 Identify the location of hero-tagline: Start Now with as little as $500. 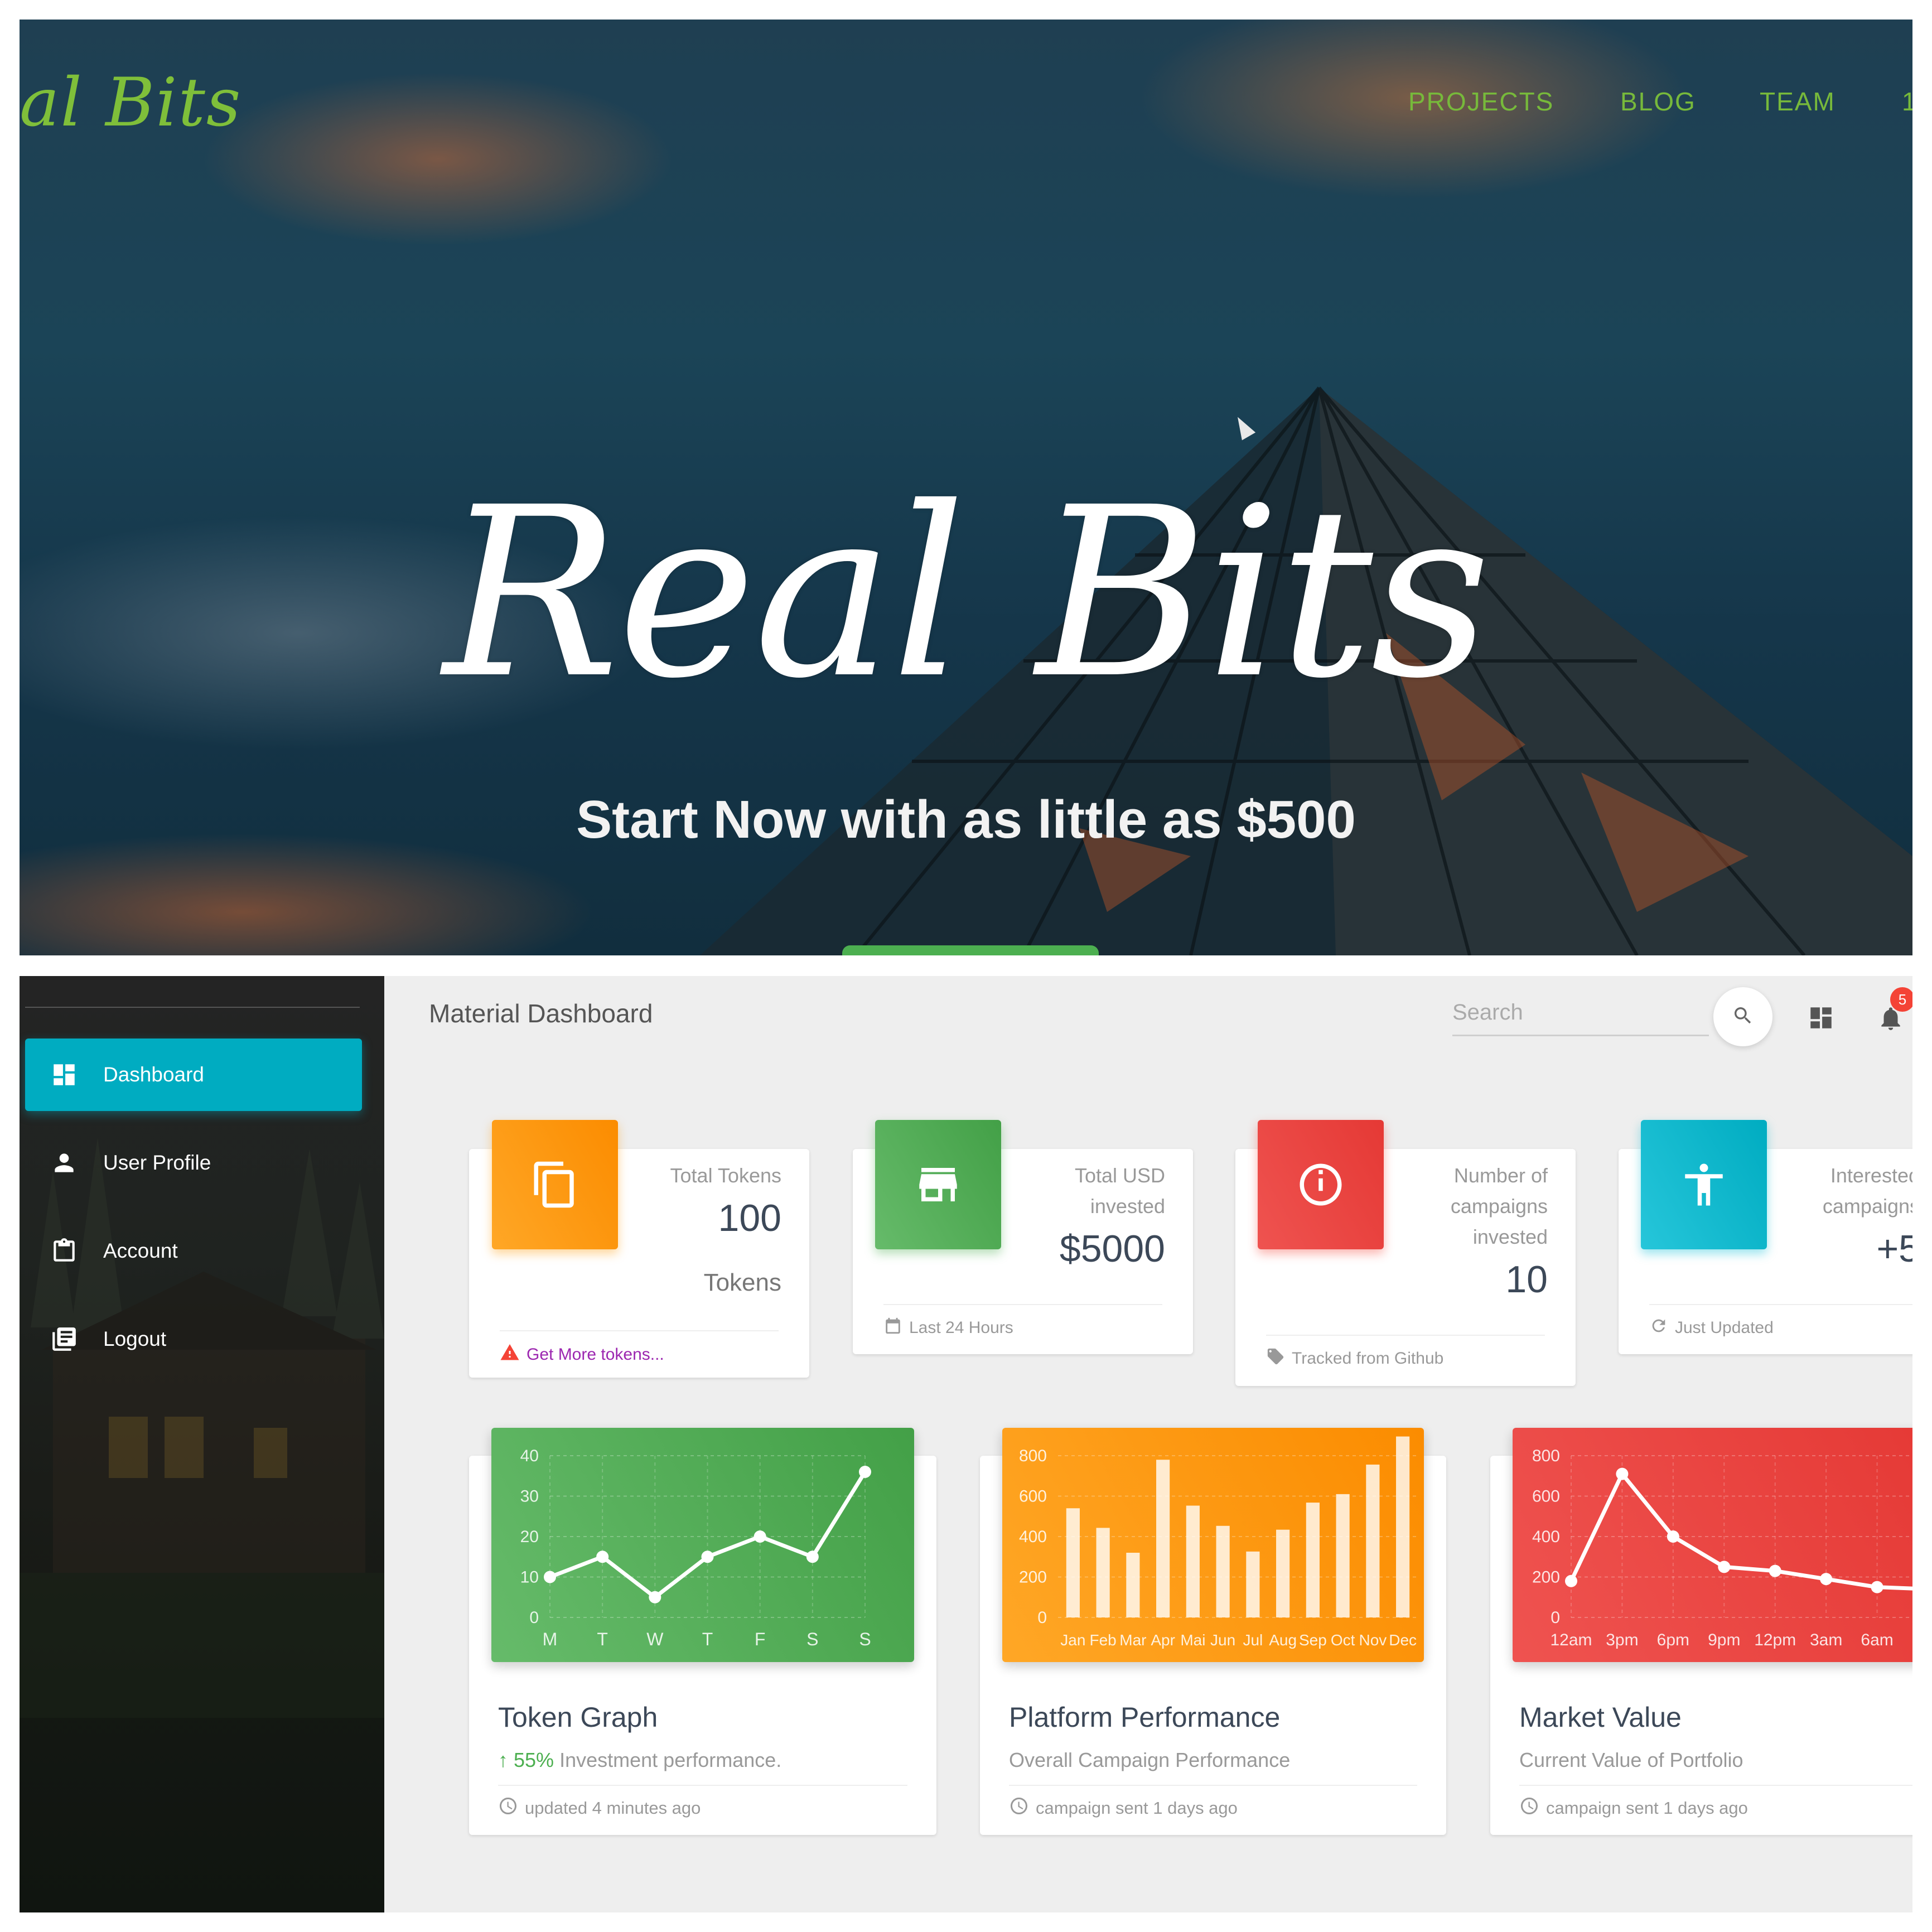
(966, 819).